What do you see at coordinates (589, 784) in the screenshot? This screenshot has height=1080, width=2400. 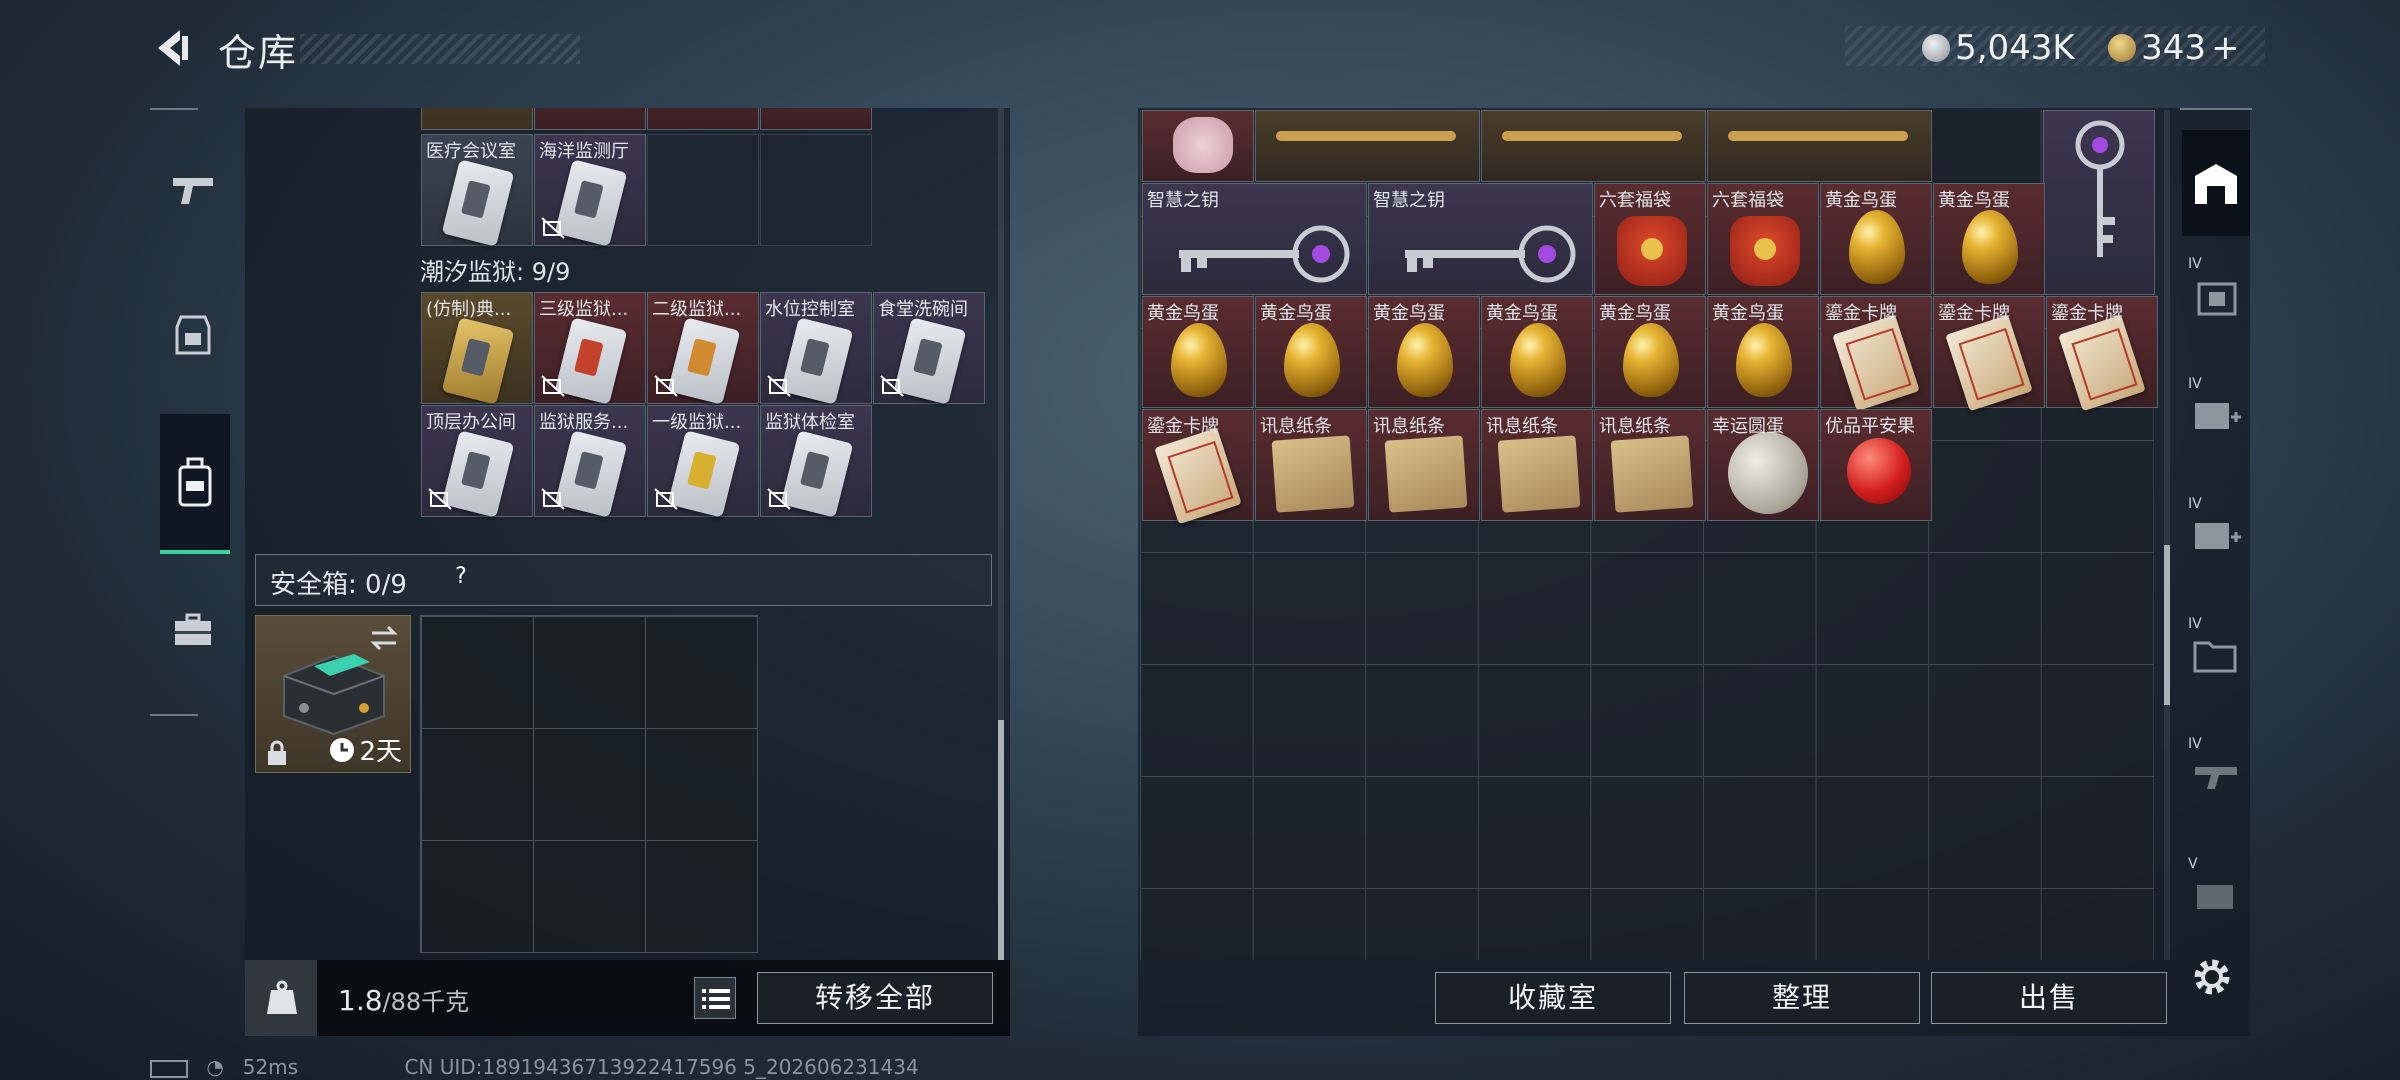 I see `safe-box-grid` at bounding box center [589, 784].